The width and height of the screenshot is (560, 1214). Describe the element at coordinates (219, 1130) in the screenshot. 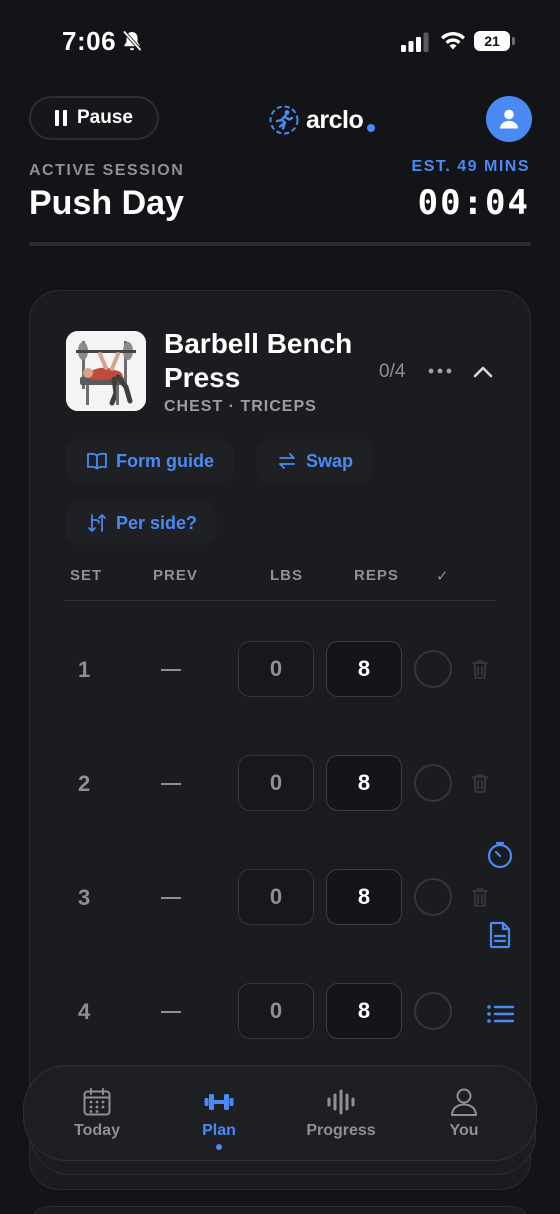

I see `tab-label: Plan` at that location.